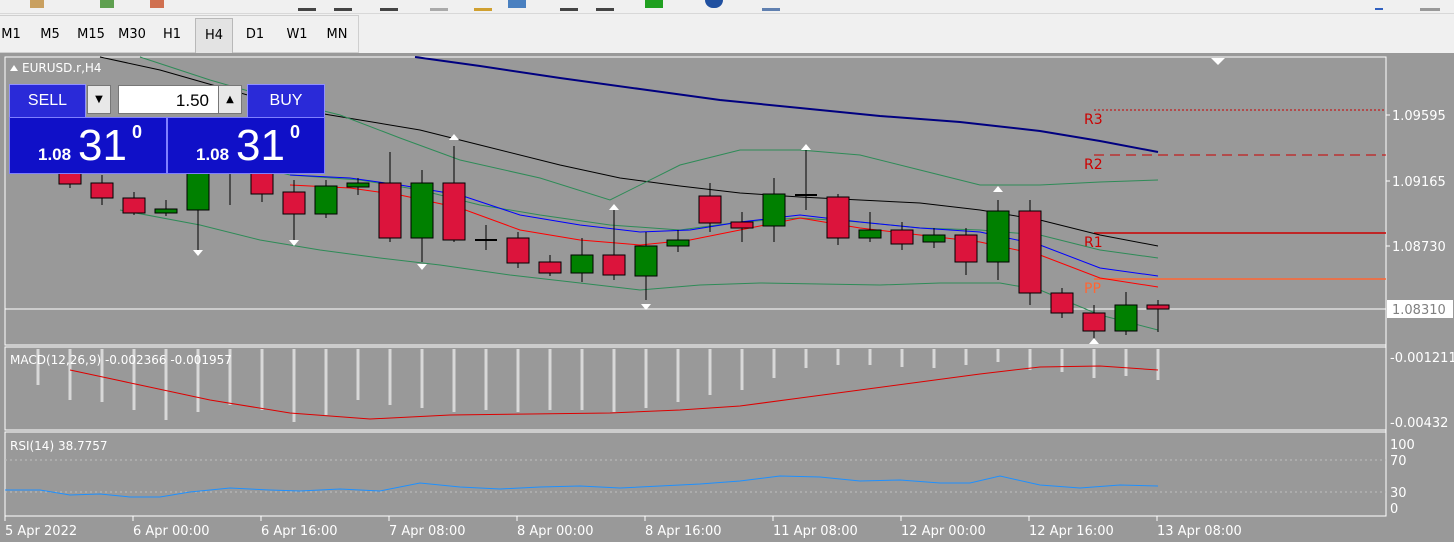 The height and width of the screenshot is (542, 1454). What do you see at coordinates (815, 531) in the screenshot?
I see `time-axis-label: 11 Apr 08:00` at bounding box center [815, 531].